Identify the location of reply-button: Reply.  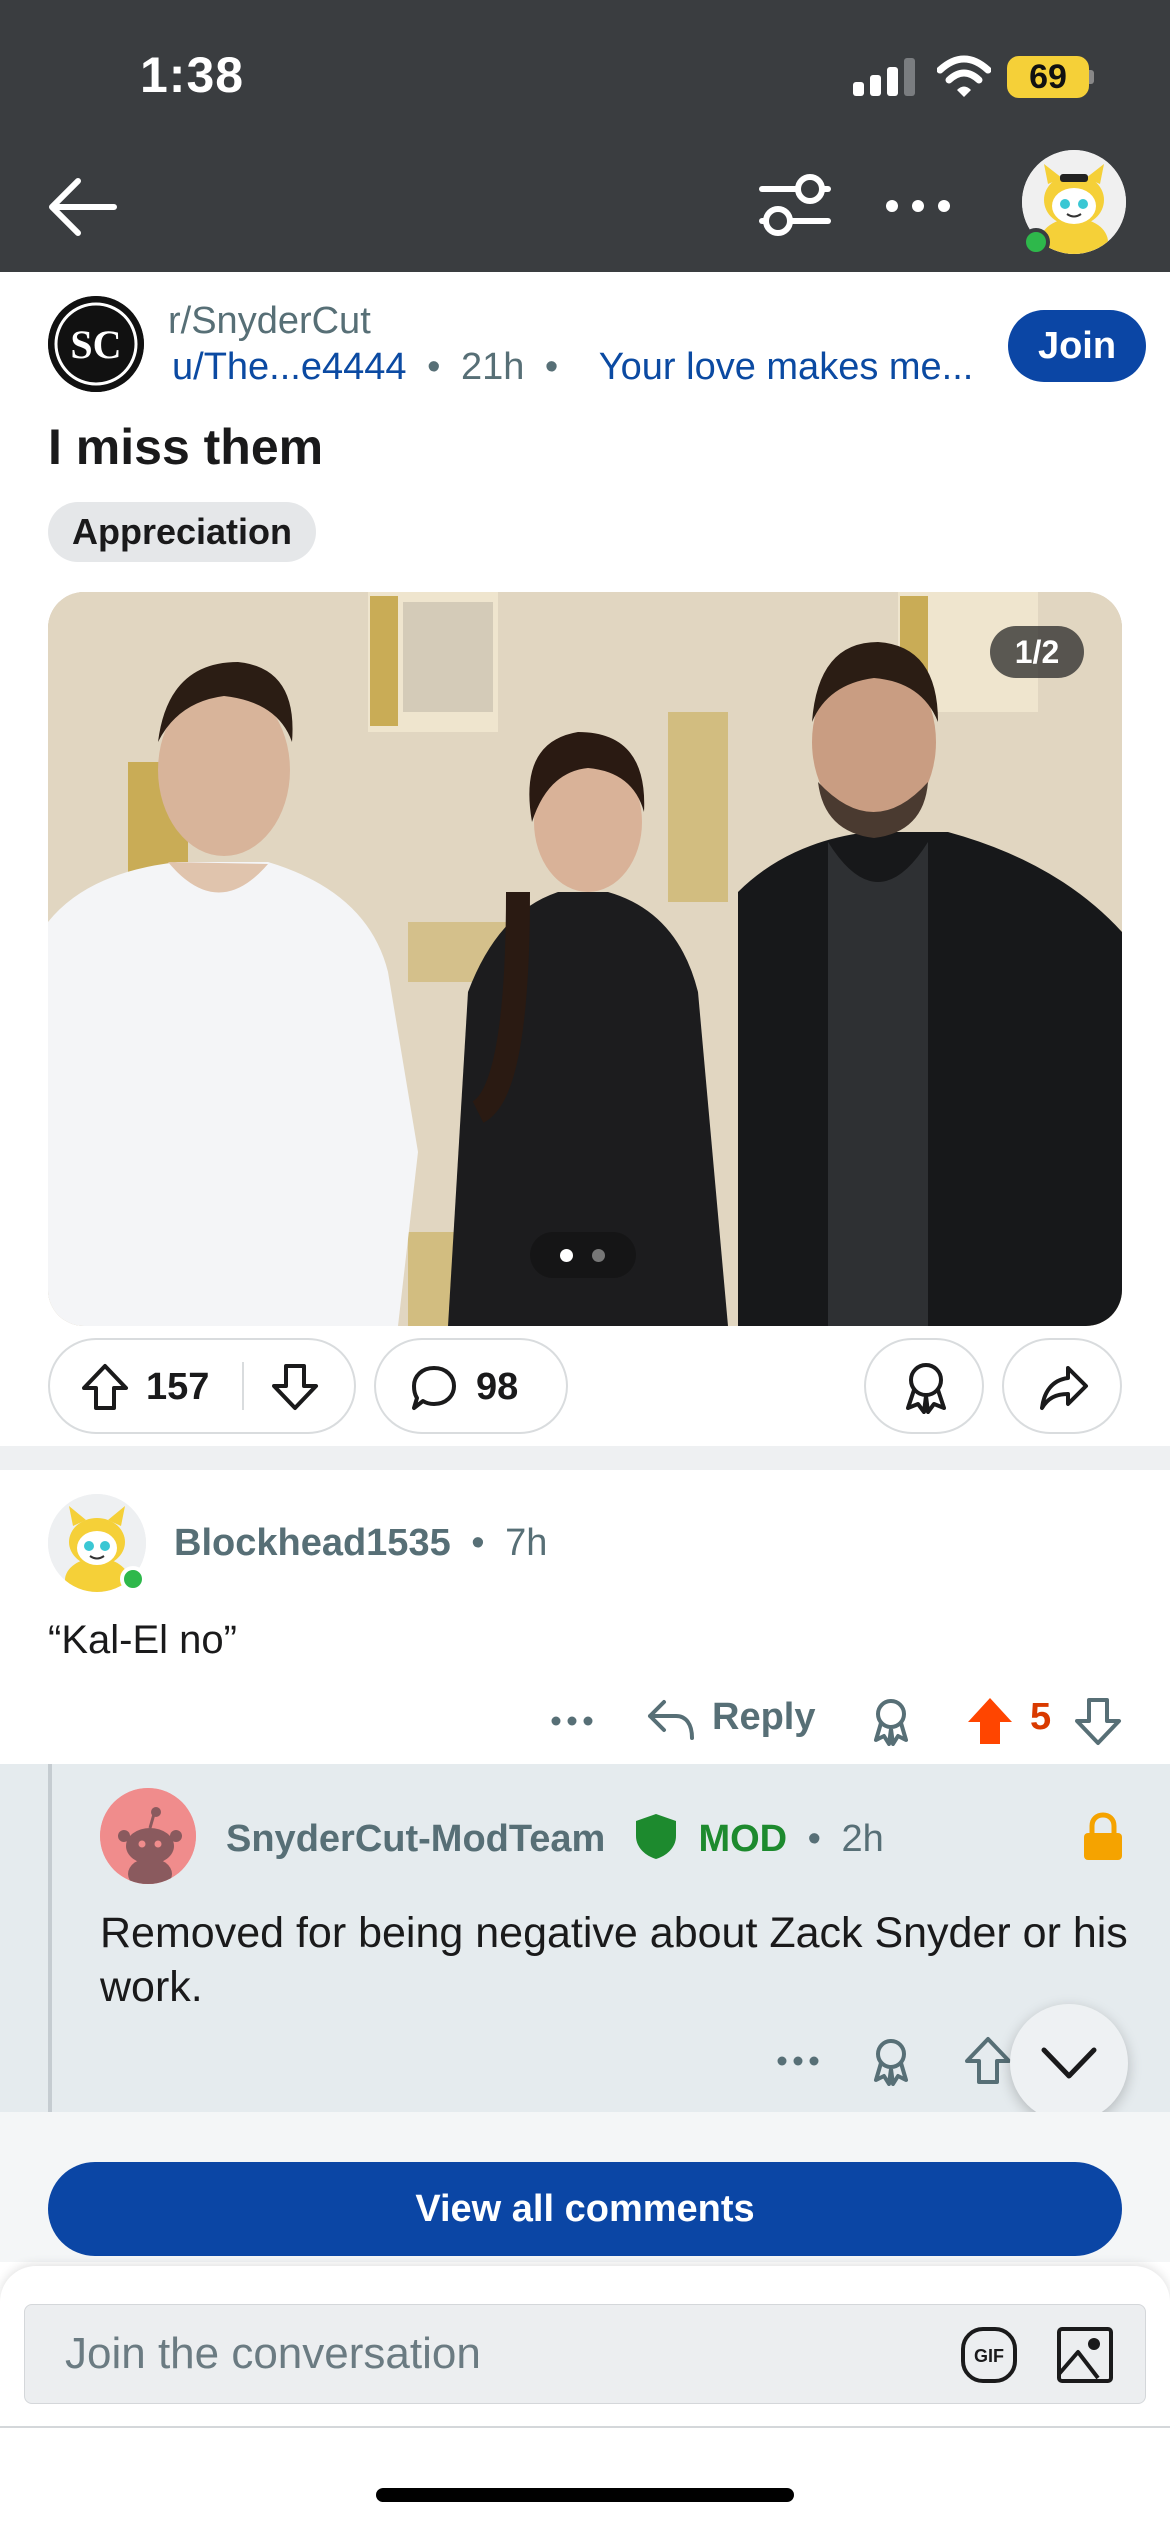
(763, 1717).